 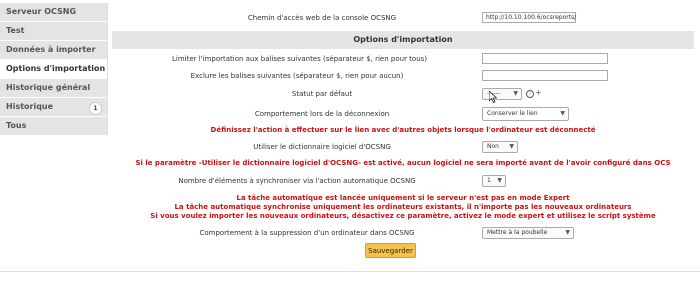 I want to click on sidebar-item-tous: Tous, so click(x=53, y=126).